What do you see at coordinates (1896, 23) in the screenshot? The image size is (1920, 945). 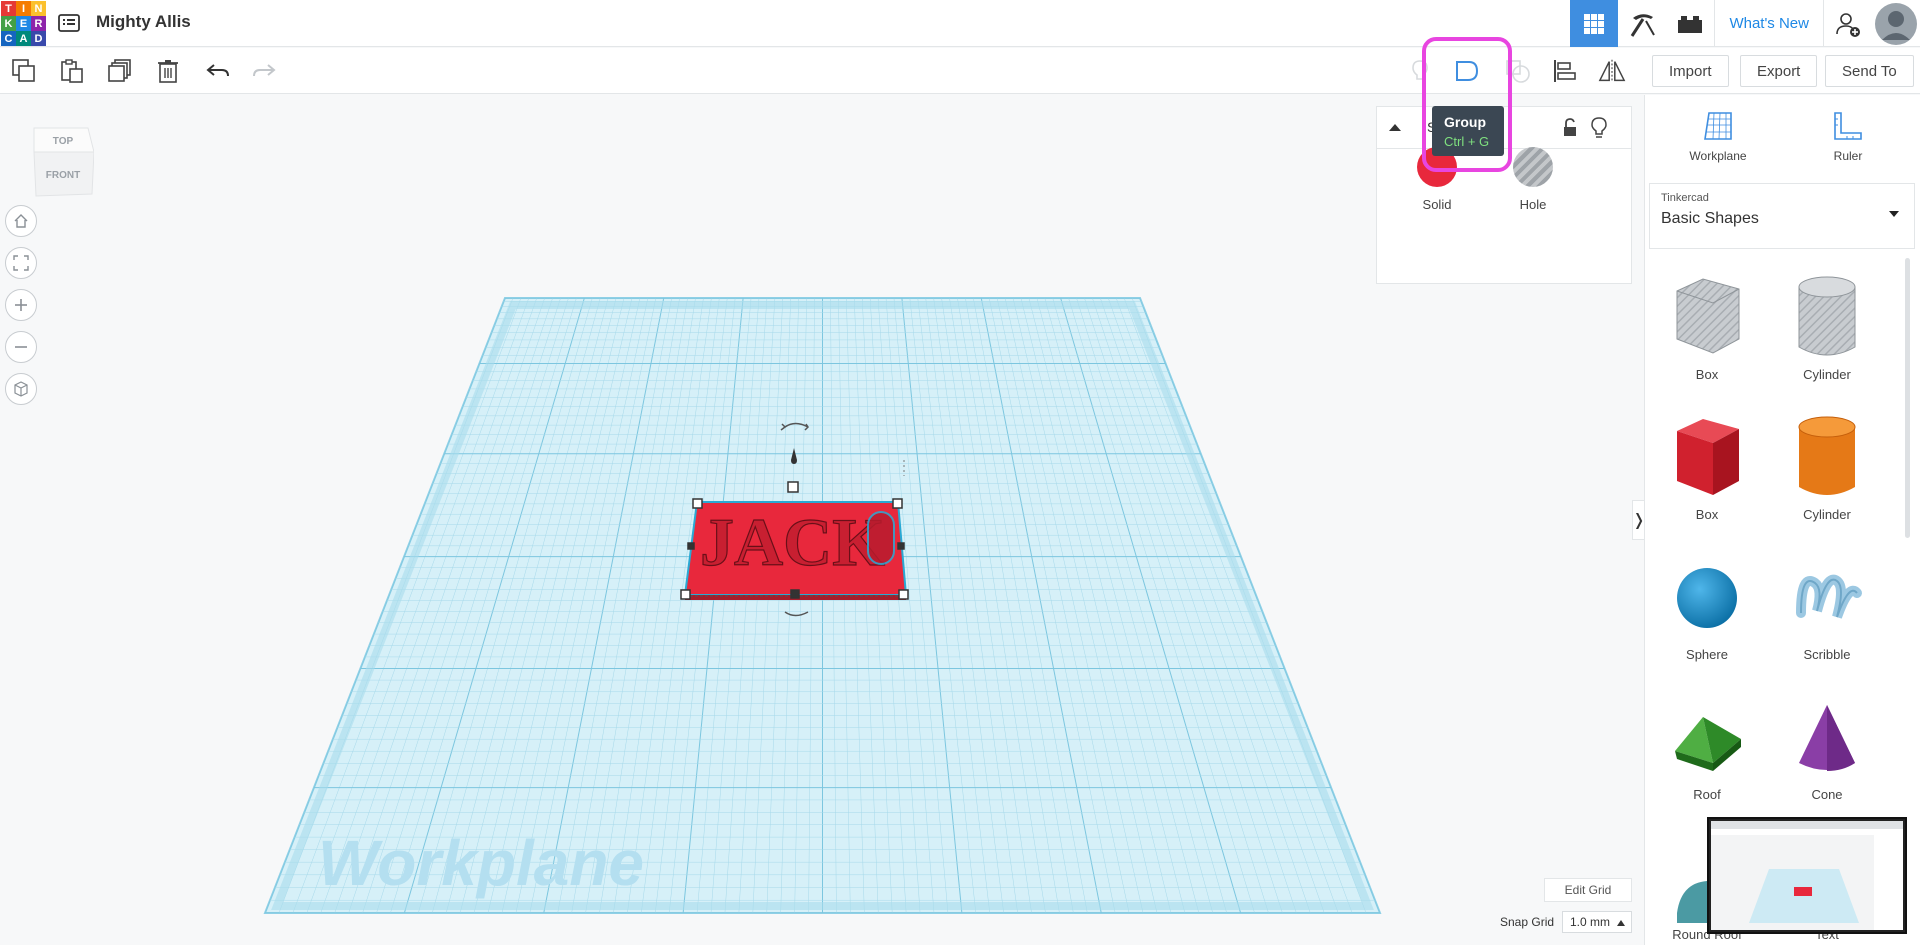 I see `user-avatar` at bounding box center [1896, 23].